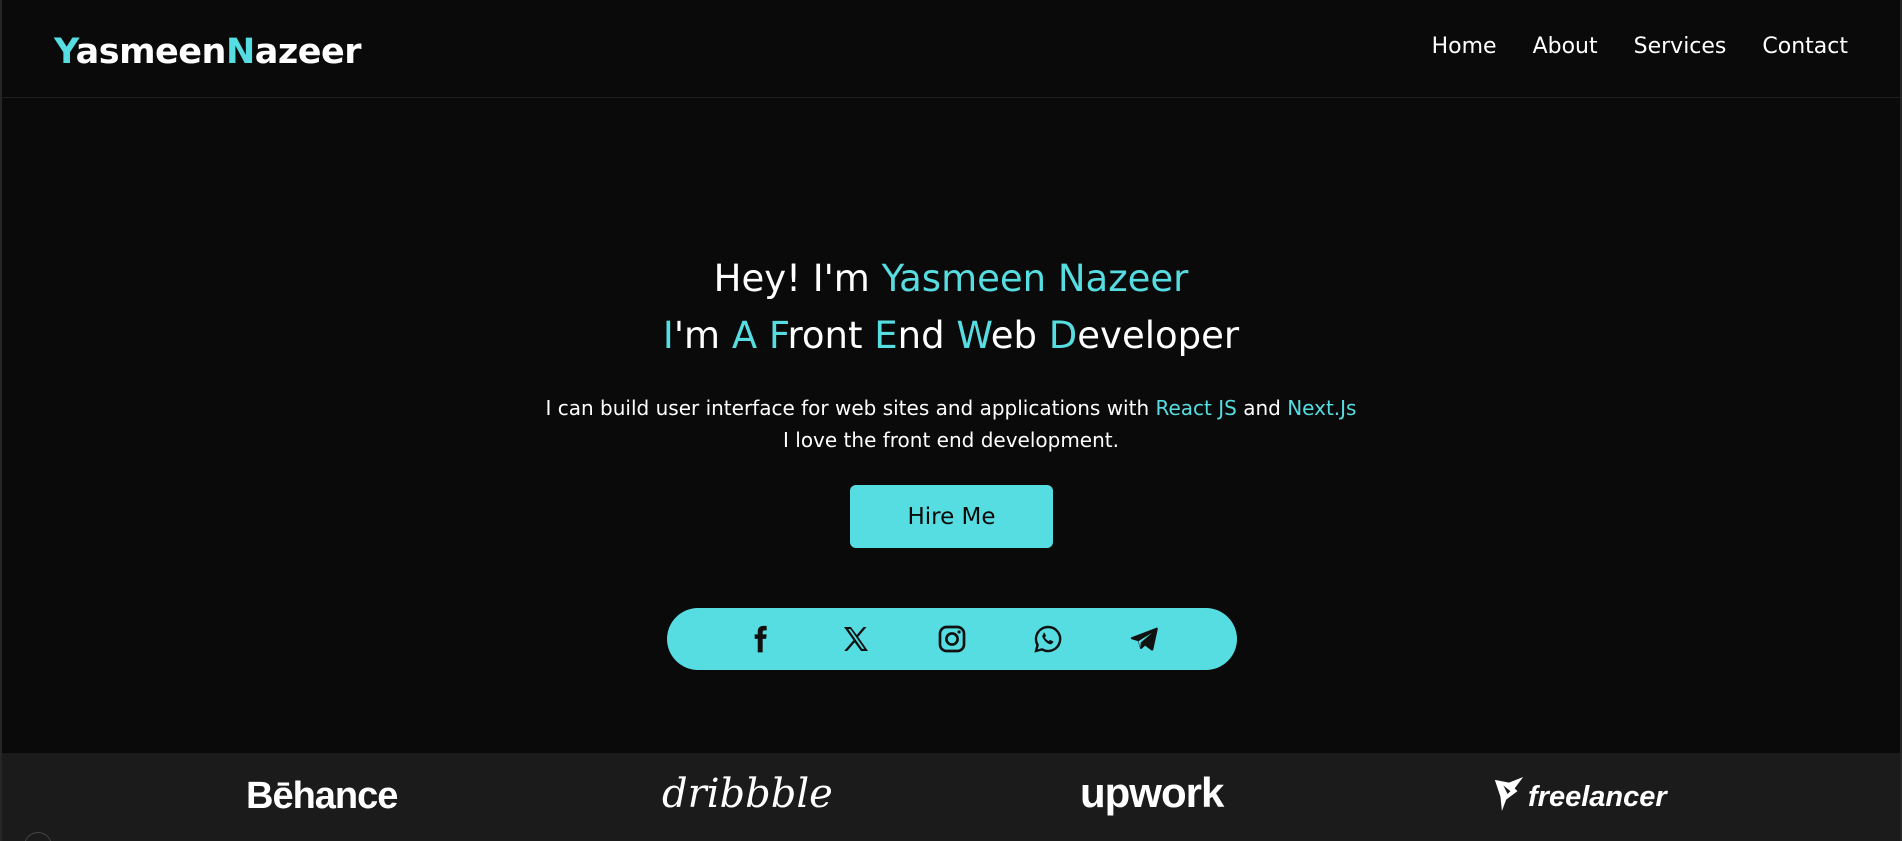  What do you see at coordinates (797, 278) in the screenshot?
I see `greeting-prefix: Hey! I'm` at bounding box center [797, 278].